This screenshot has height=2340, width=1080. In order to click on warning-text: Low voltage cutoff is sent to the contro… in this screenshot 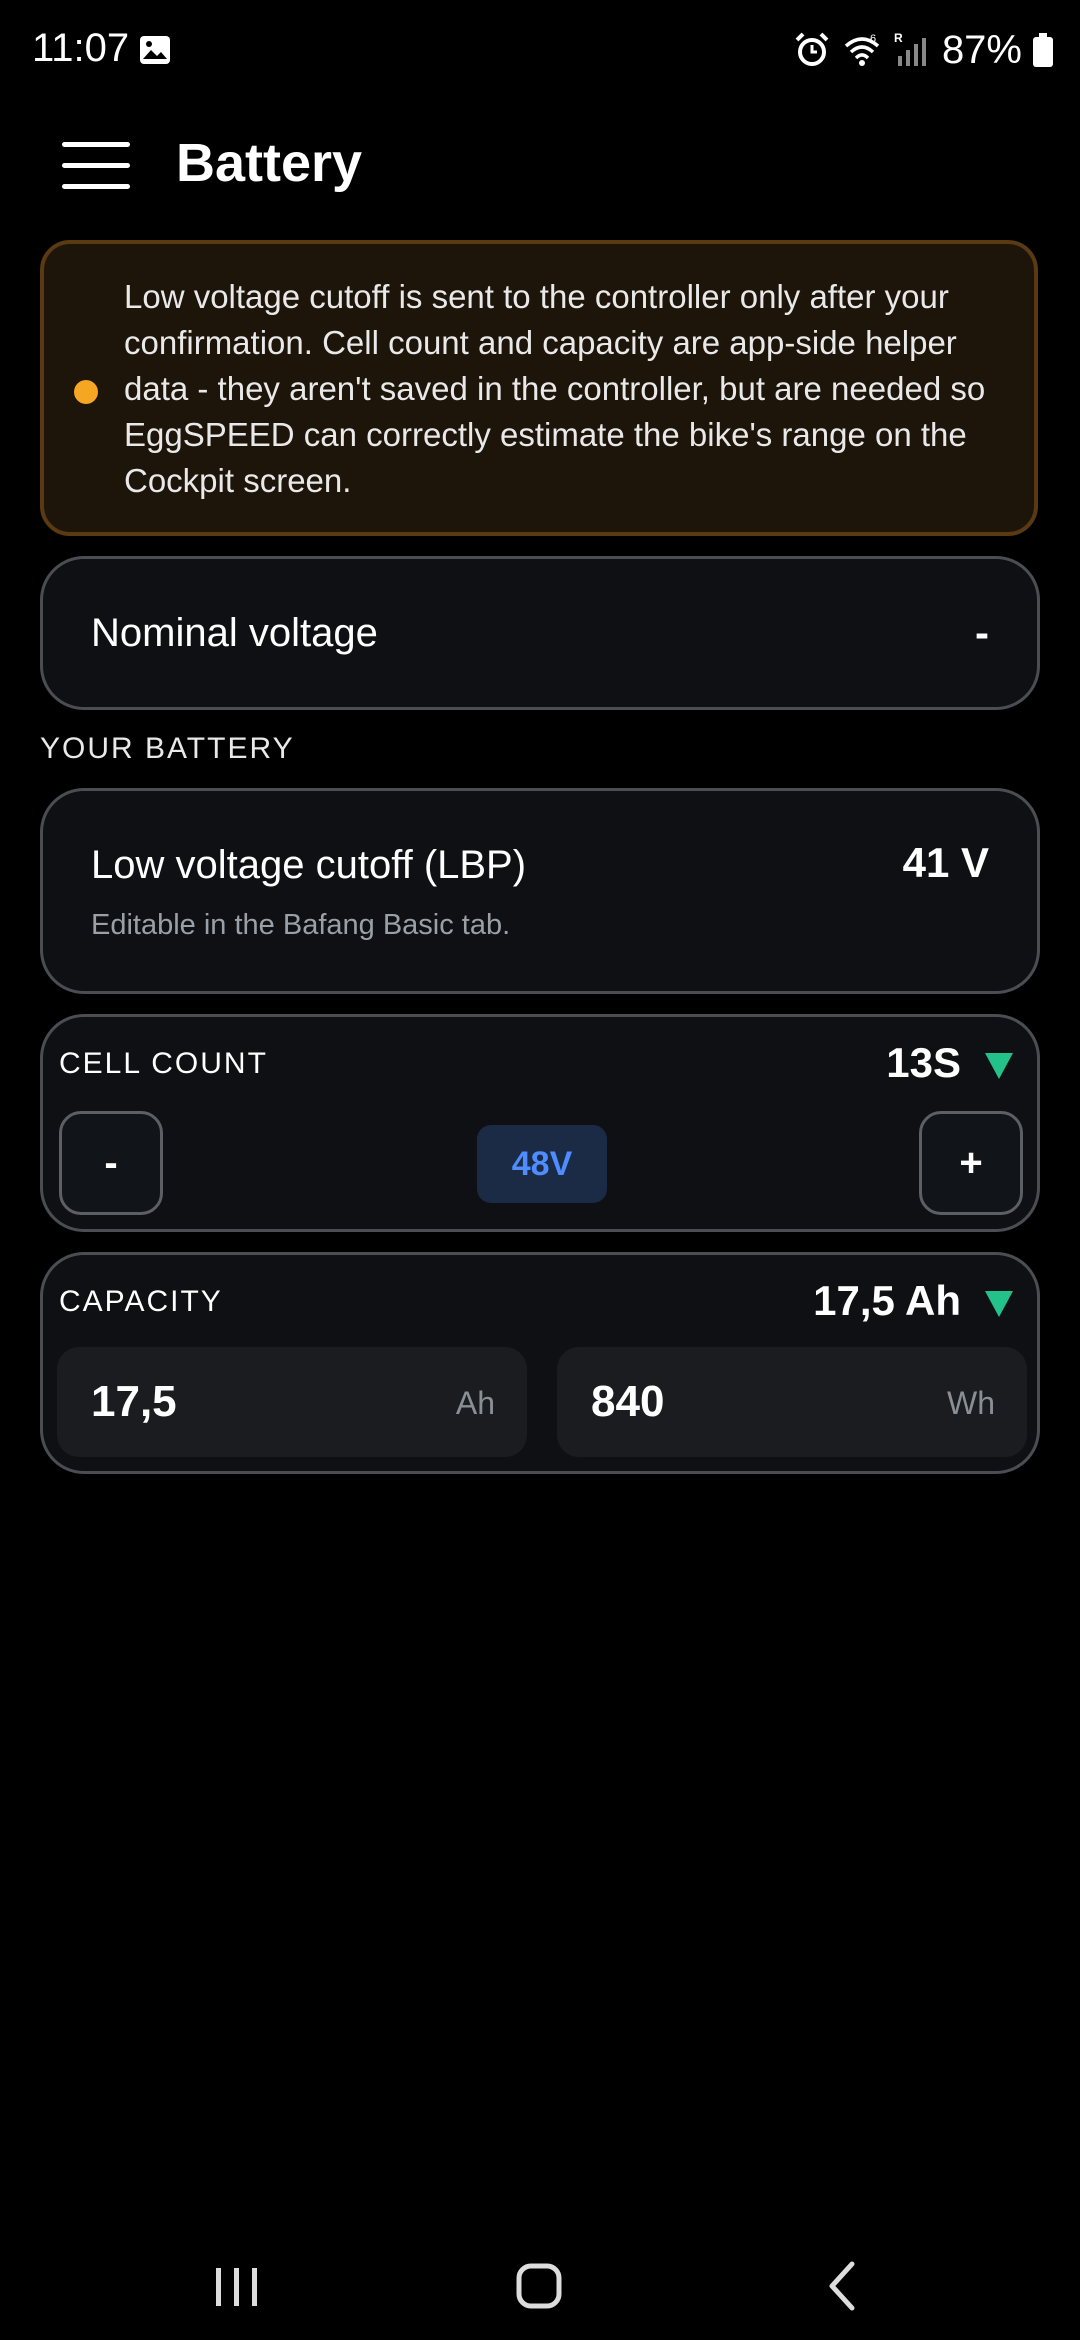, I will do `click(555, 388)`.